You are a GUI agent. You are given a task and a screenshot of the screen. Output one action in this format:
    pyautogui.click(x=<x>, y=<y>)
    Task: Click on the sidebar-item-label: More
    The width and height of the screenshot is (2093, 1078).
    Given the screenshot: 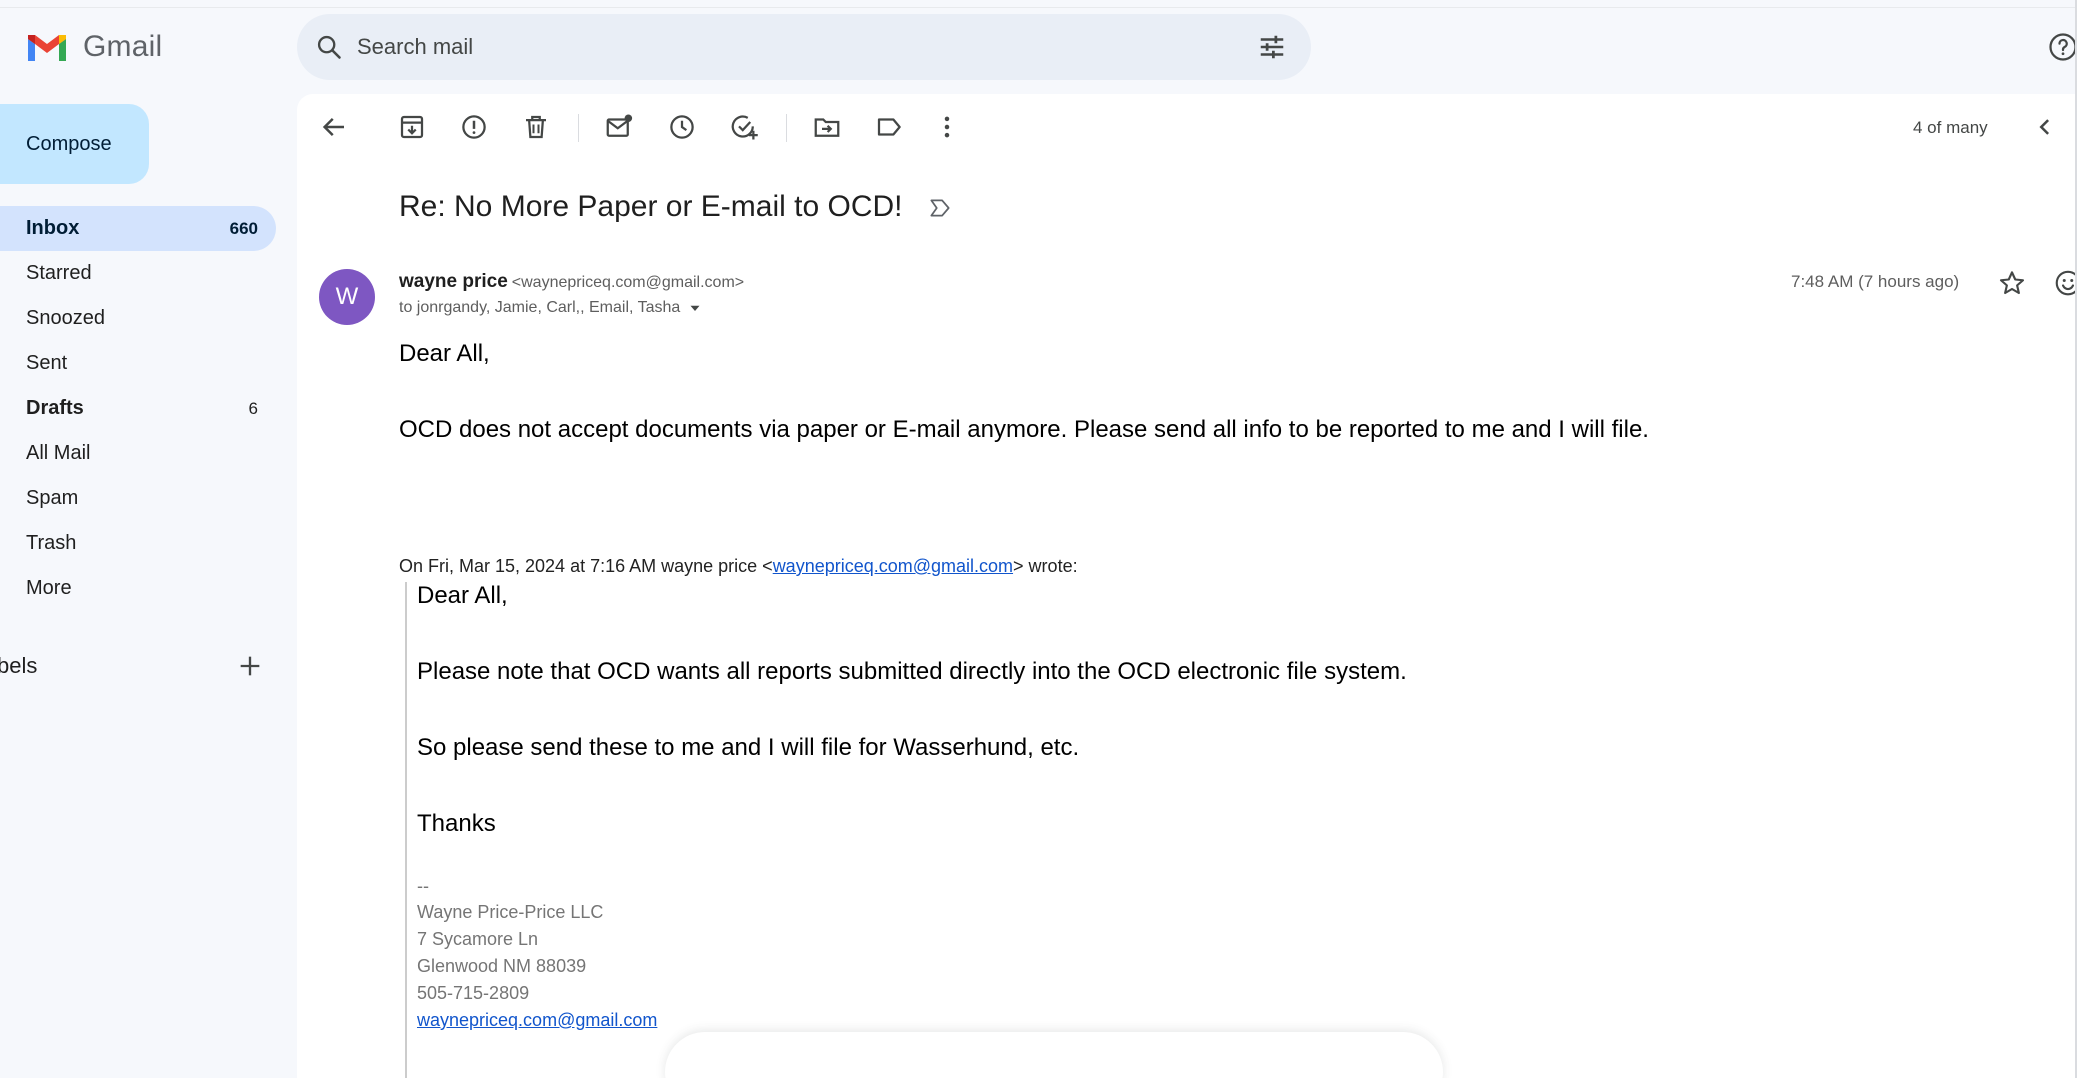 What is the action you would take?
    pyautogui.click(x=49, y=588)
    